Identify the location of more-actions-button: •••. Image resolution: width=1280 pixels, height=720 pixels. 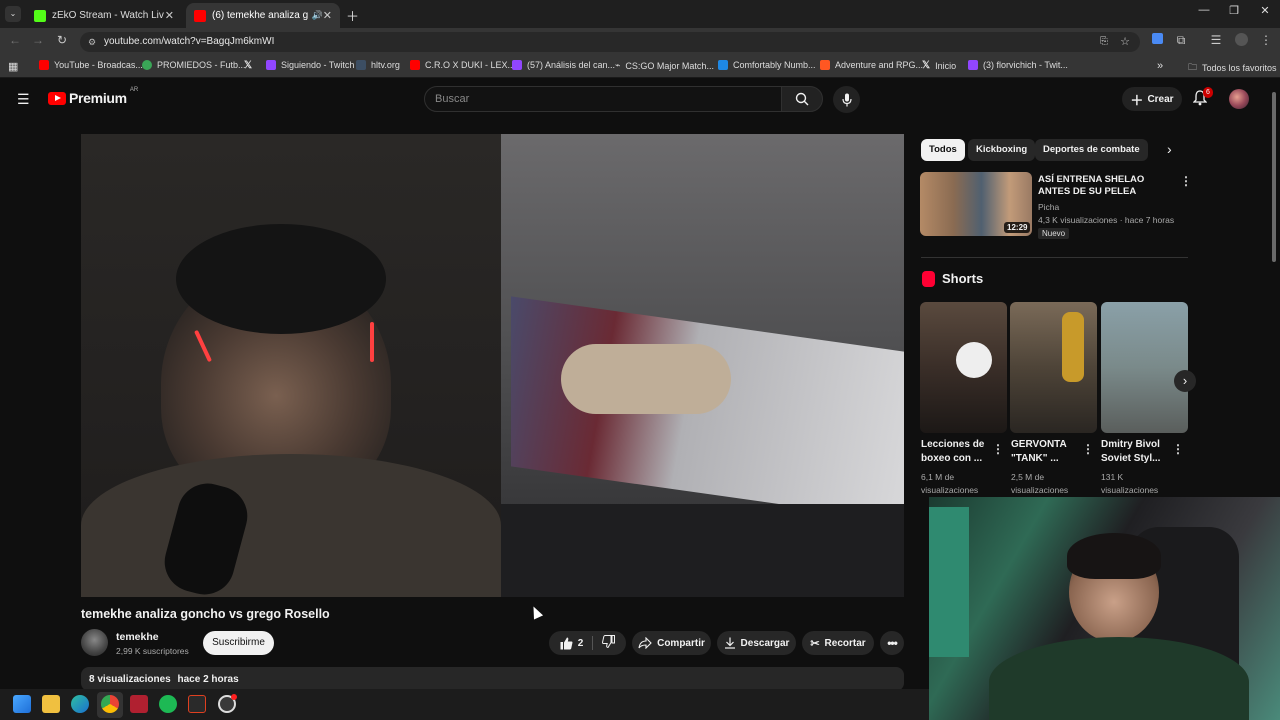
(892, 643).